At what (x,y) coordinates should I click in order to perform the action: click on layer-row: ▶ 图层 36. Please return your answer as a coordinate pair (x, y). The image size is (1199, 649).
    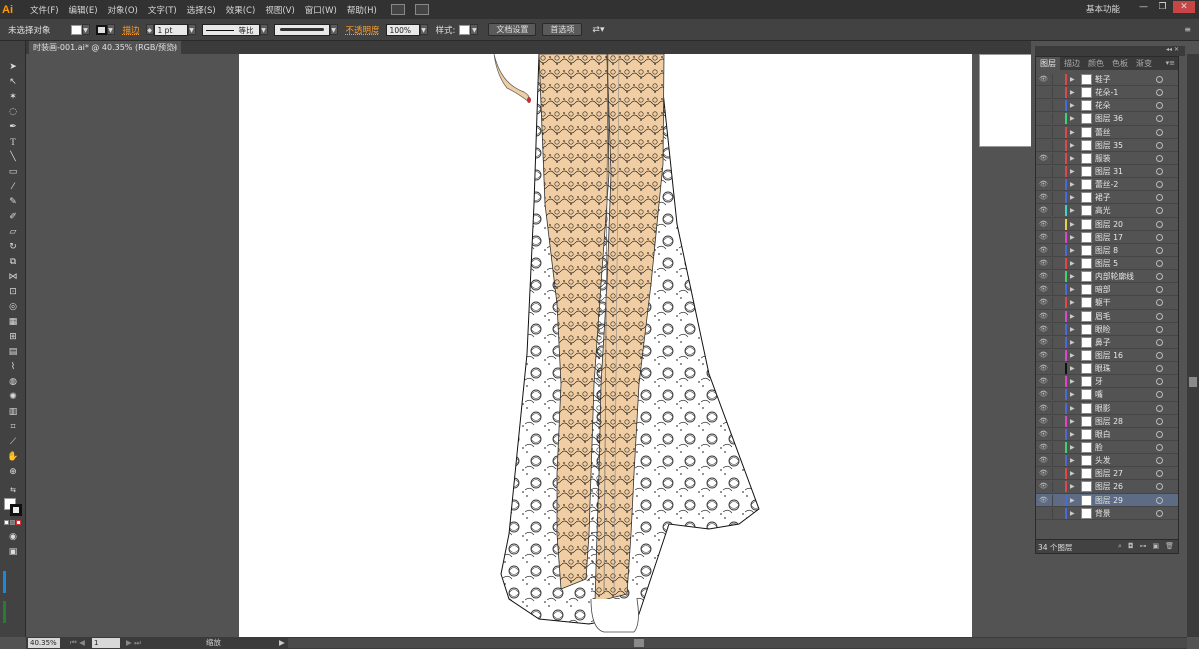
    Looking at the image, I should click on (1107, 119).